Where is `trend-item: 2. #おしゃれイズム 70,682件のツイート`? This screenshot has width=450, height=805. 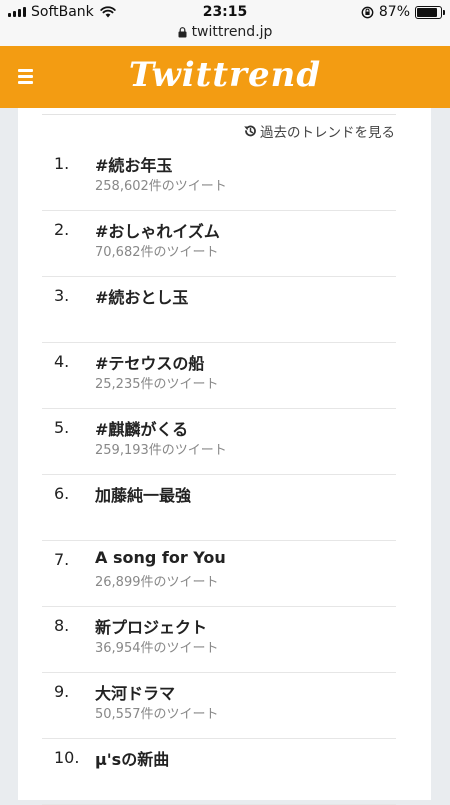
trend-item: 2. #おしゃれイズム 70,682件のツイート is located at coordinates (219, 244).